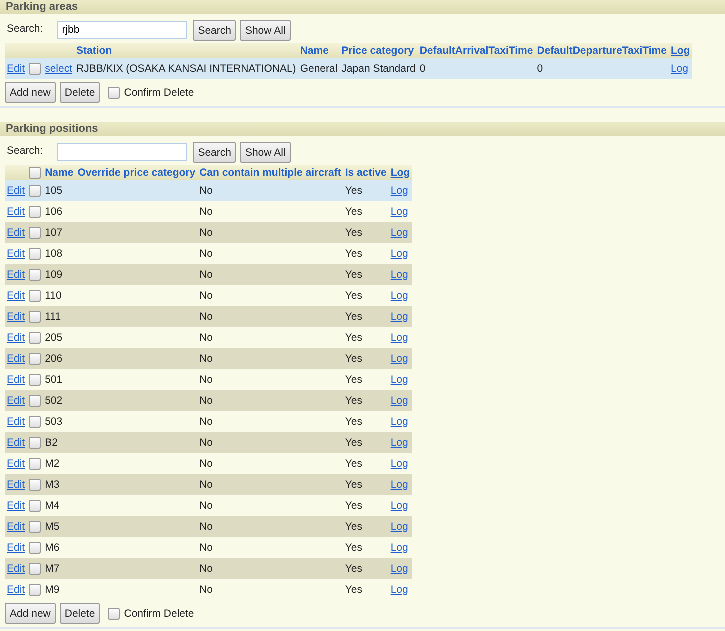  Describe the element at coordinates (208, 547) in the screenshot. I see `table-row: Edit M6 No Yes Log` at that location.